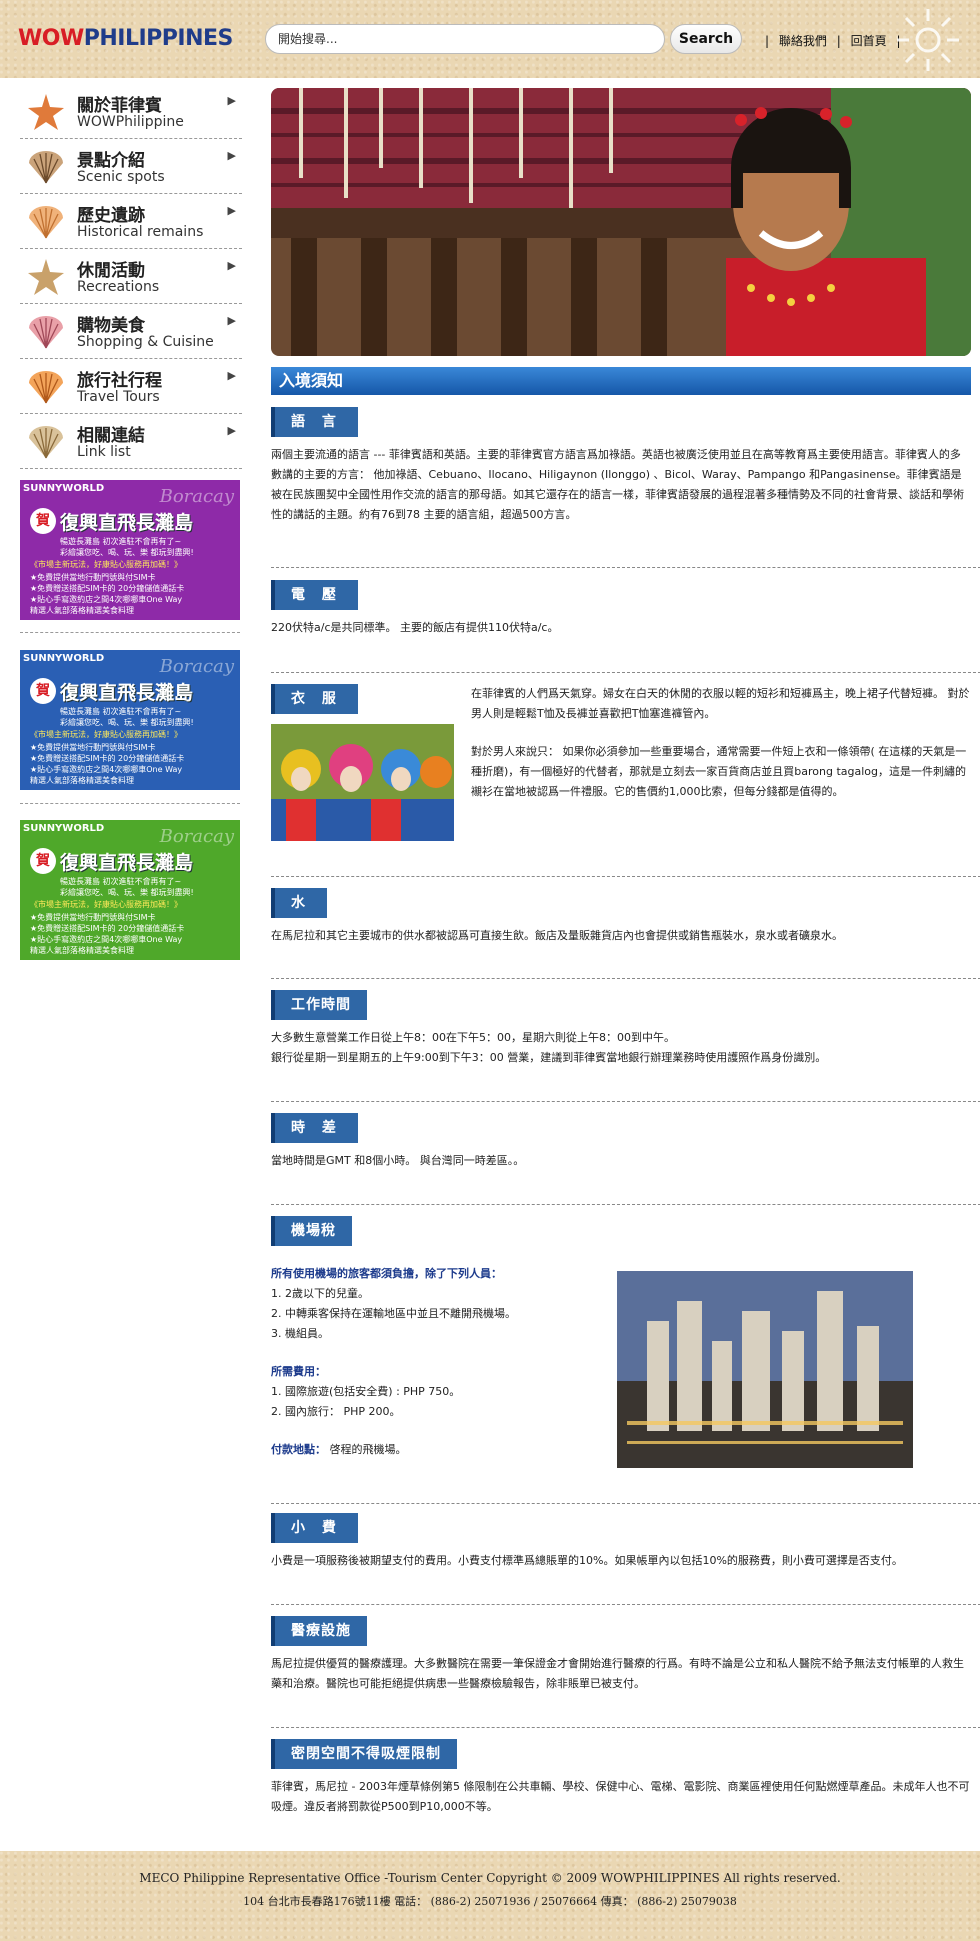 This screenshot has height=1941, width=980. Describe the element at coordinates (625, 609) in the screenshot. I see `section-voltage: 電 壓 220伏特a/c是共同標準。 主要的飯店有提供110伏特a/c。` at that location.